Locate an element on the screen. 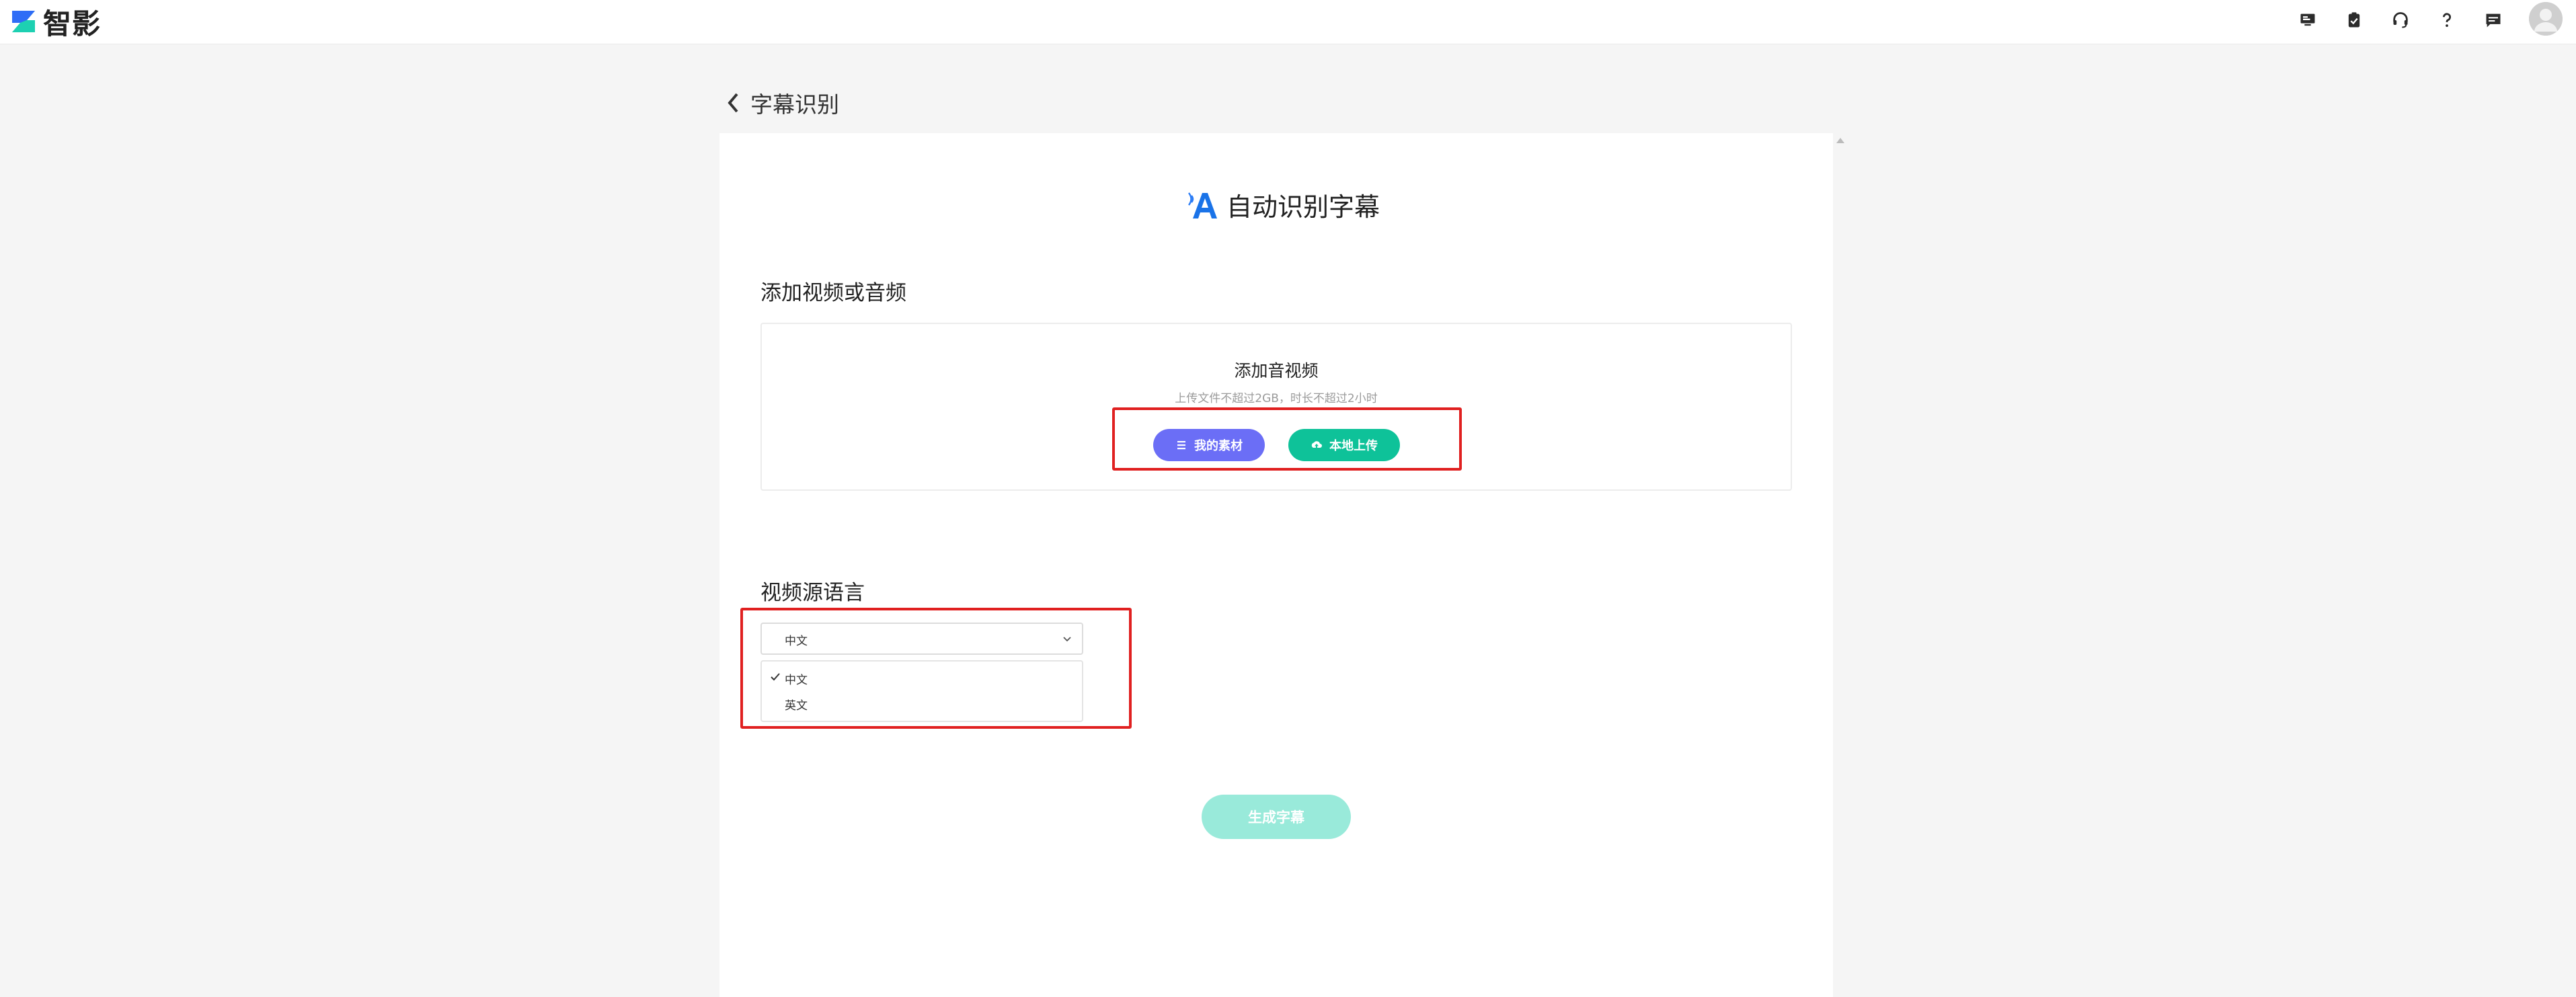 The width and height of the screenshot is (2576, 997). language-dropdown: 中文 英文 is located at coordinates (922, 691).